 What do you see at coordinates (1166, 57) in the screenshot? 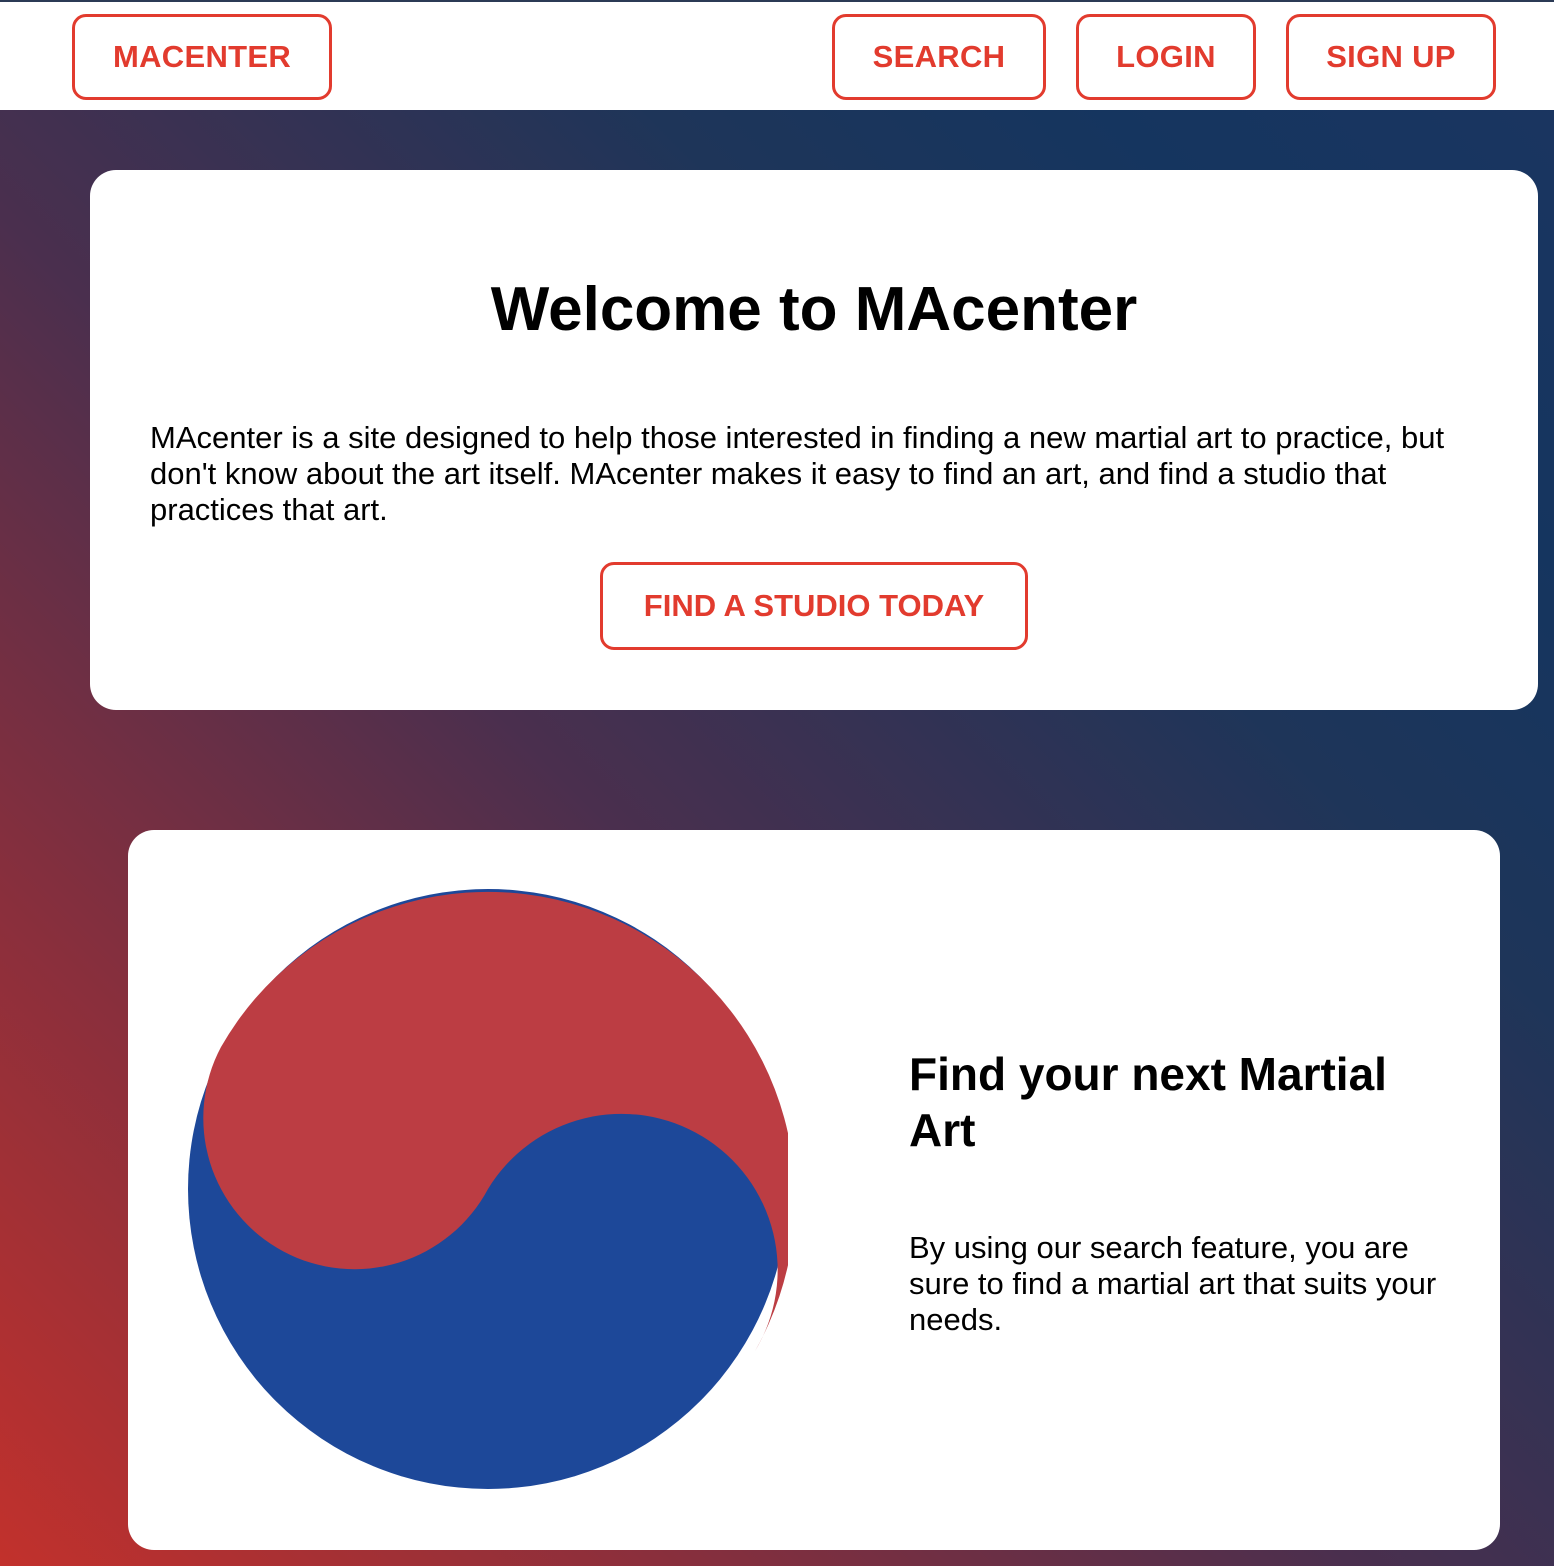
I see `login-button: LOGIN` at bounding box center [1166, 57].